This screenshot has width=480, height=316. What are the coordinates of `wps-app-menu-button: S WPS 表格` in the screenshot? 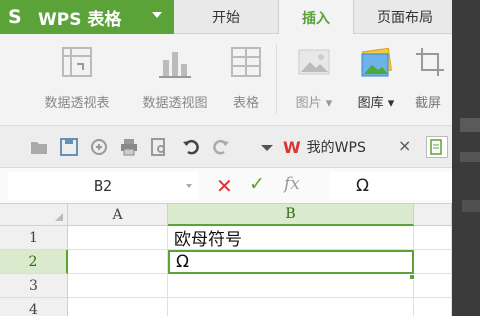 It's located at (87, 17).